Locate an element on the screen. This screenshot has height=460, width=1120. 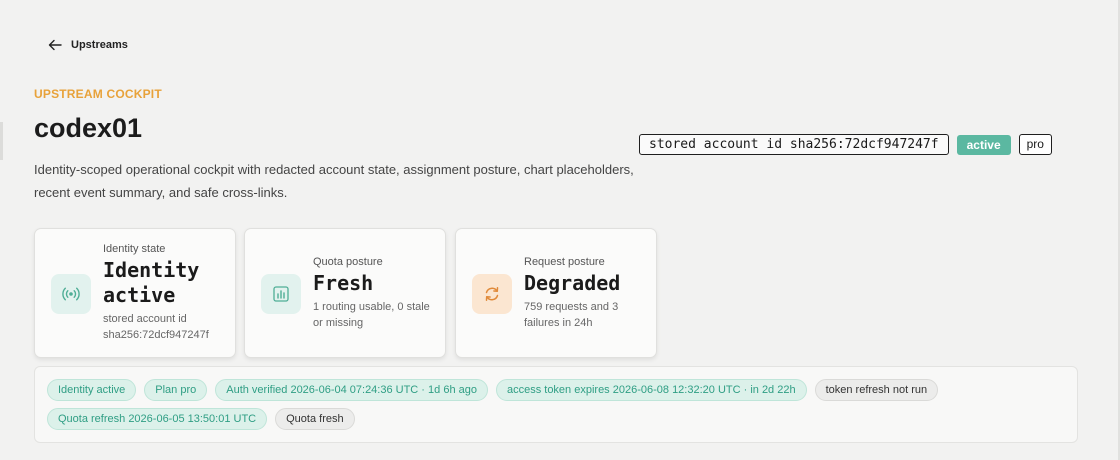
card-value: Fresh is located at coordinates (343, 283).